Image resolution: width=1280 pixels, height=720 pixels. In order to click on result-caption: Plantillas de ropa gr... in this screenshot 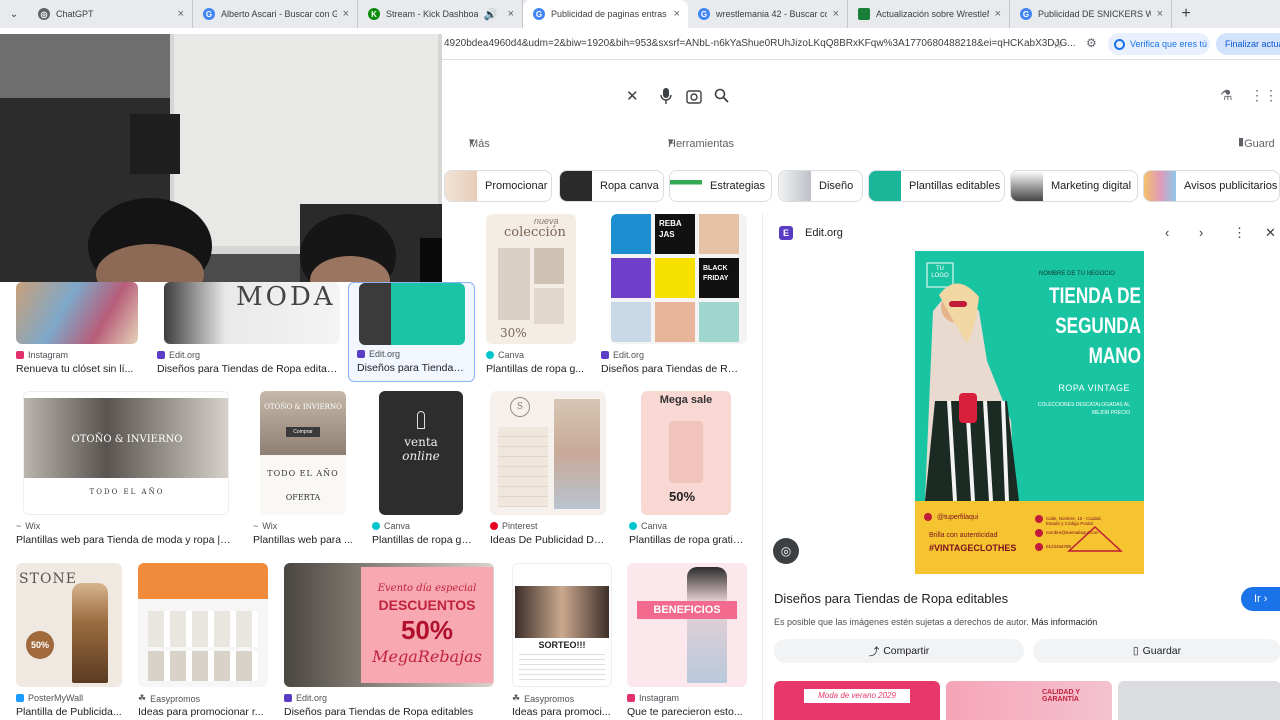, I will do `click(422, 540)`.